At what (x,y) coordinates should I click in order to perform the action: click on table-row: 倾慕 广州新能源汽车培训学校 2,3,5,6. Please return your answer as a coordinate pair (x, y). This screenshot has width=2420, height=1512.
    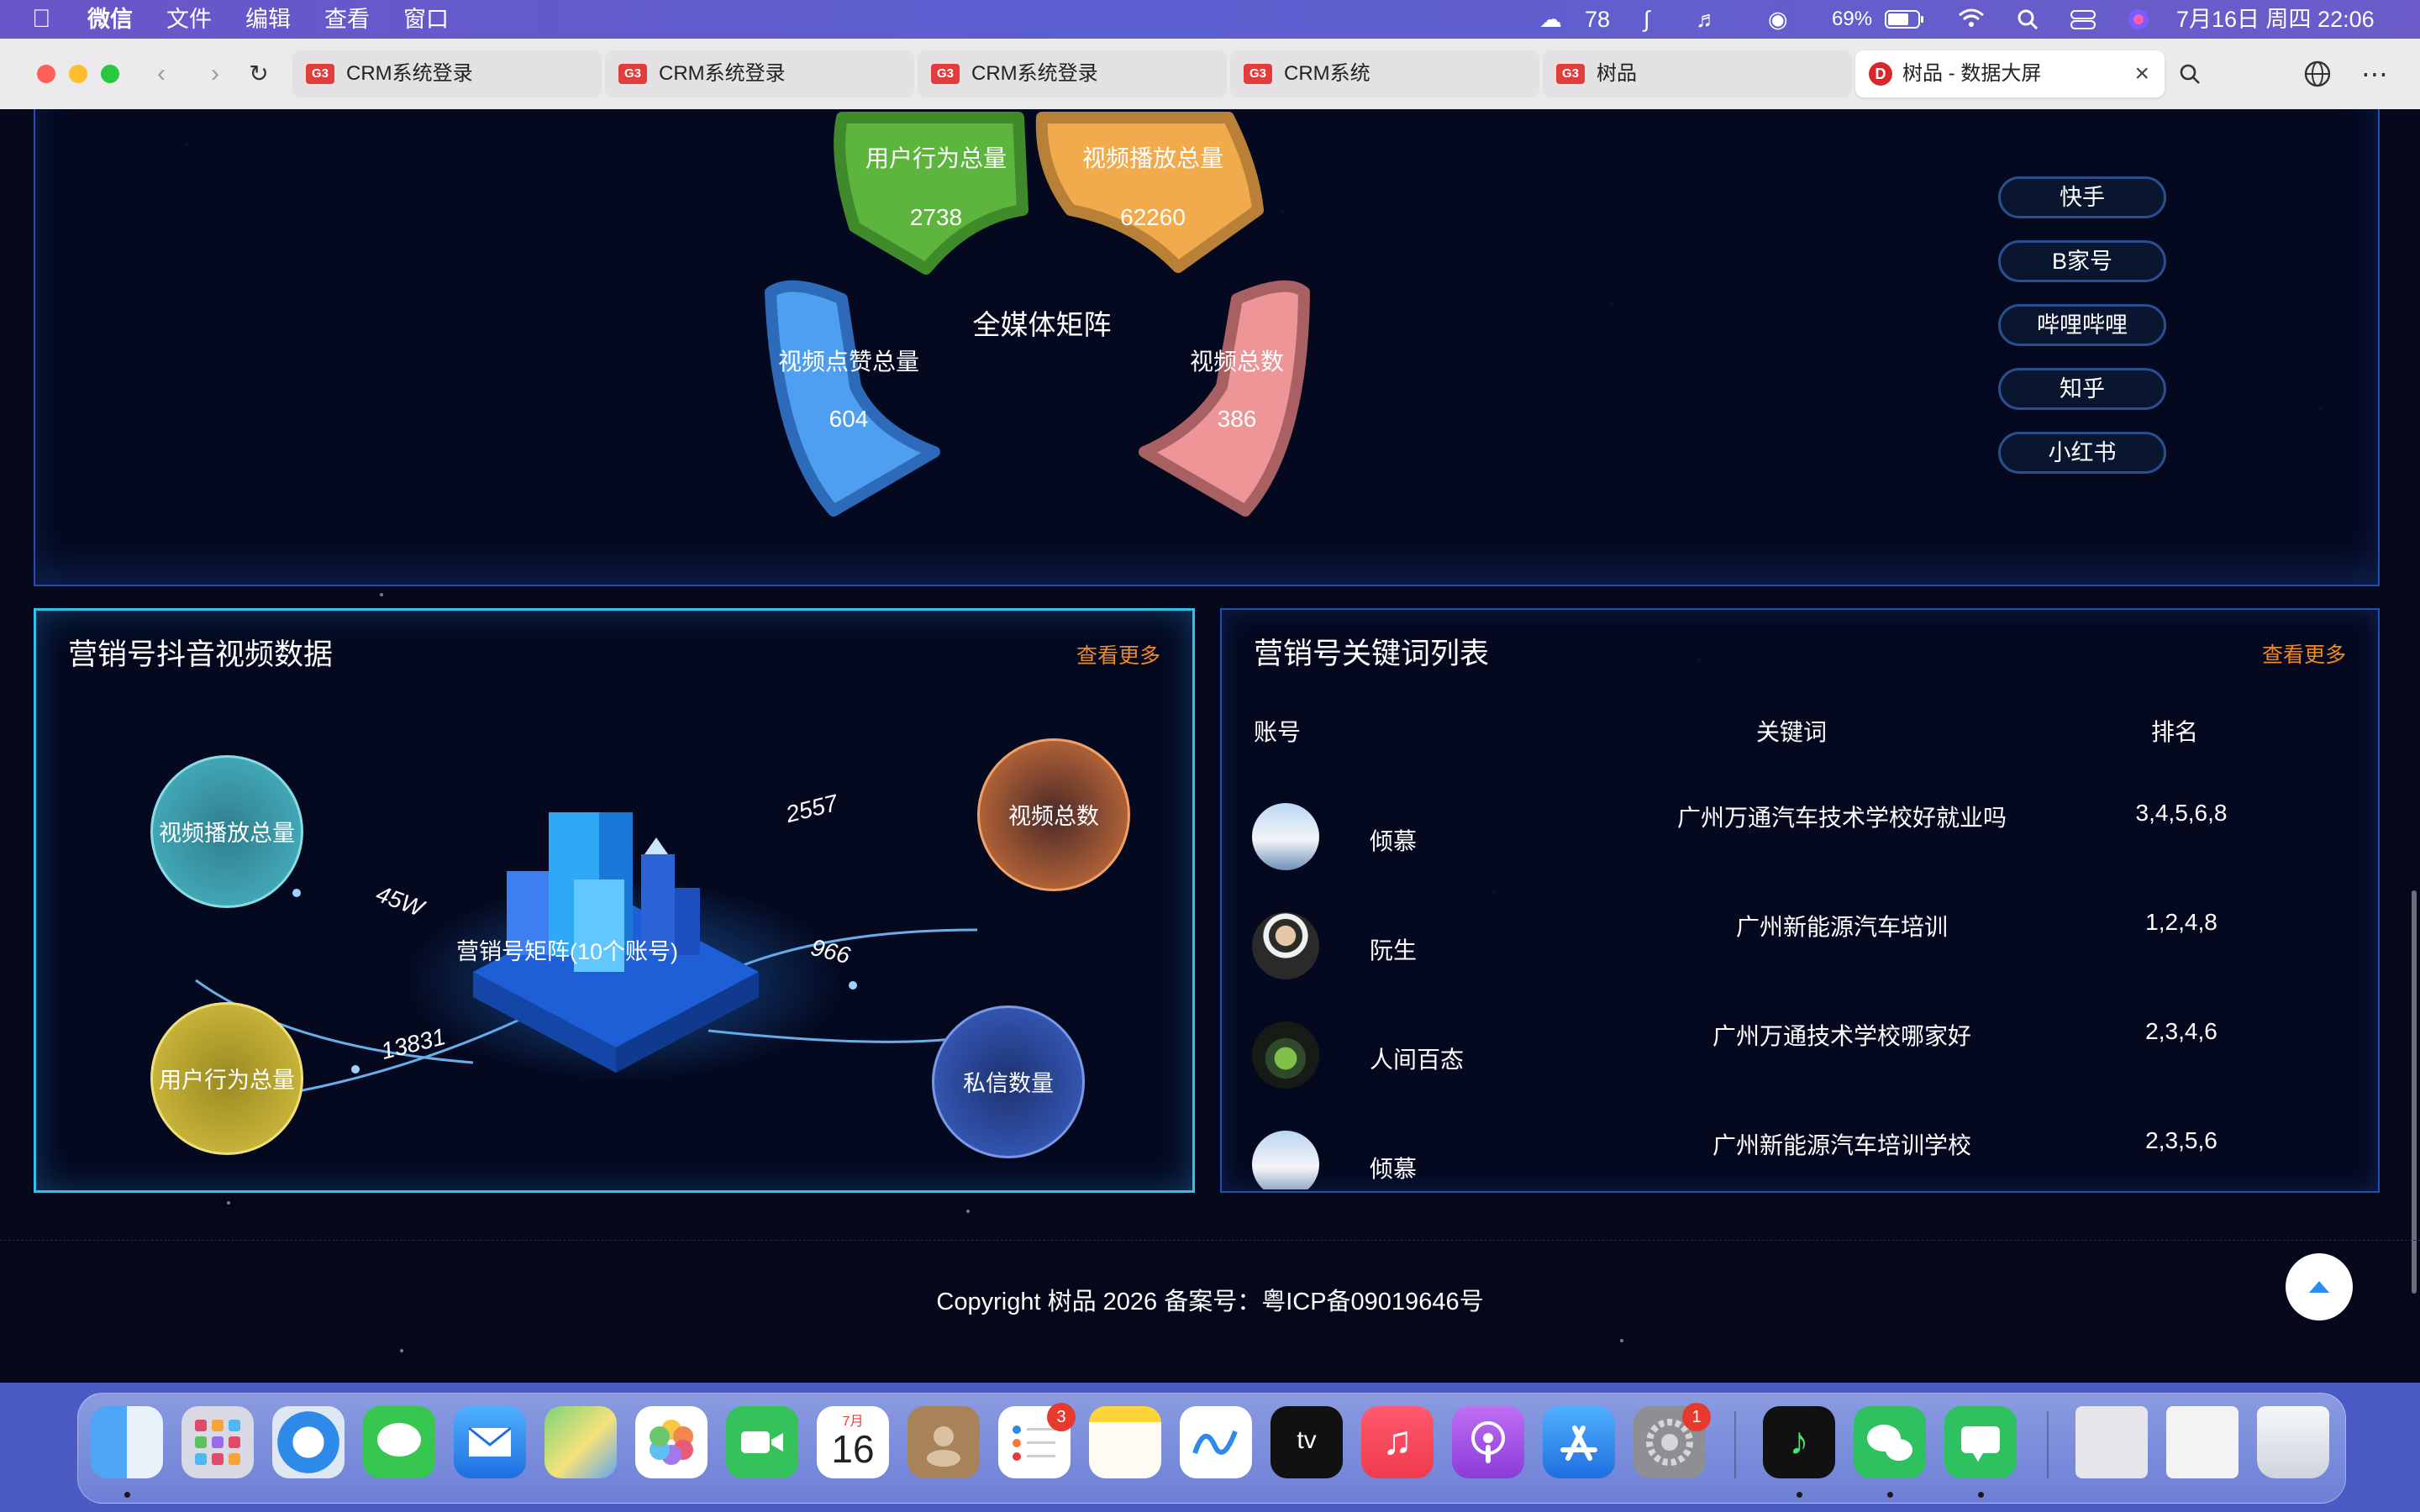
    Looking at the image, I should click on (1800, 1155).